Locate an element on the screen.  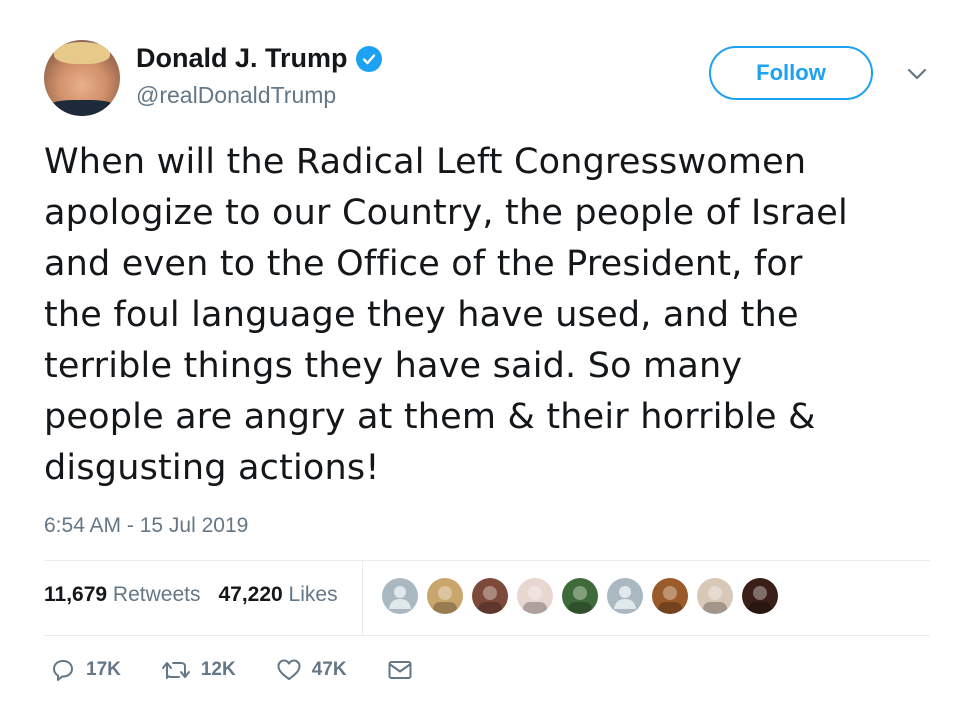
likes-stat: 47,220 Likes is located at coordinates (277, 595).